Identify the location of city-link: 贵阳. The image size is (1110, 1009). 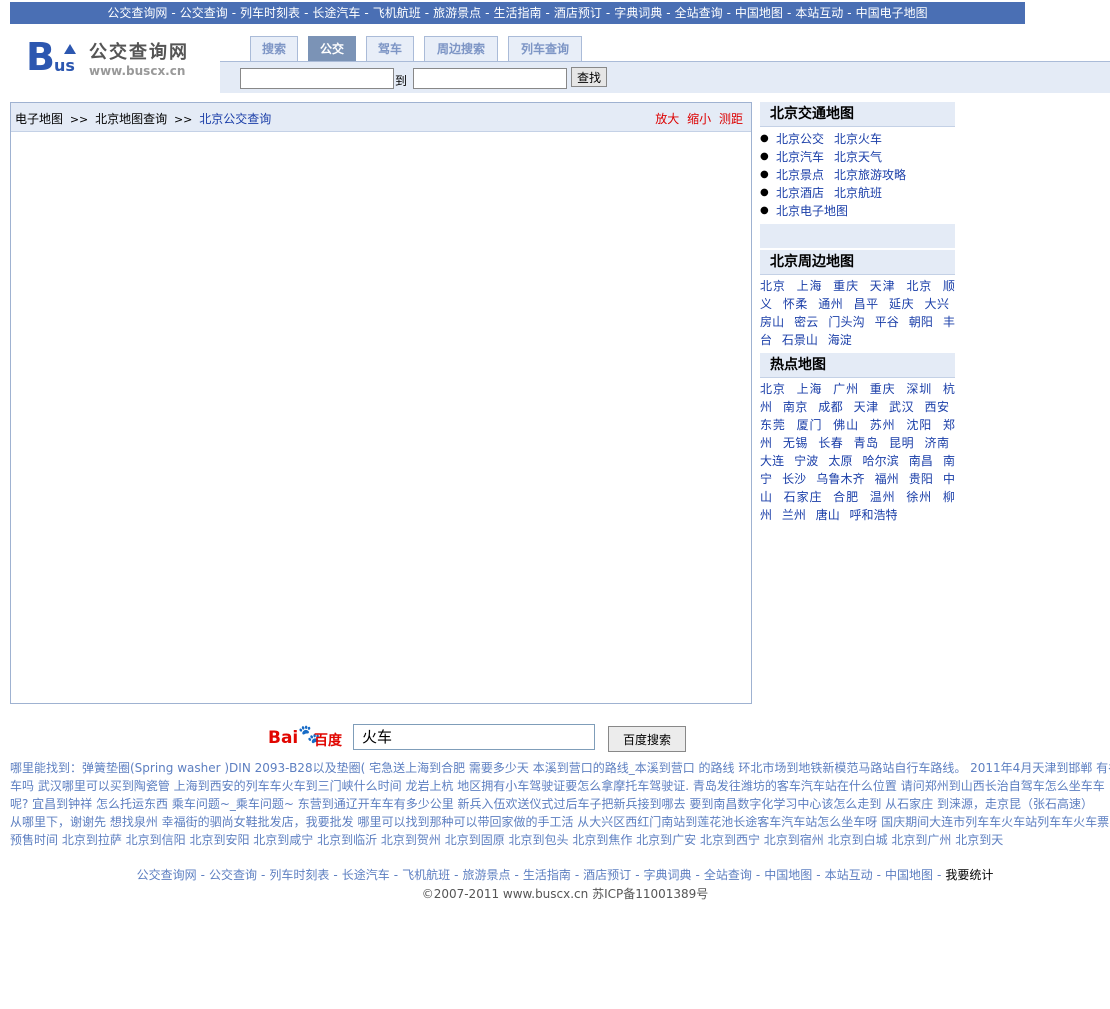
(921, 479).